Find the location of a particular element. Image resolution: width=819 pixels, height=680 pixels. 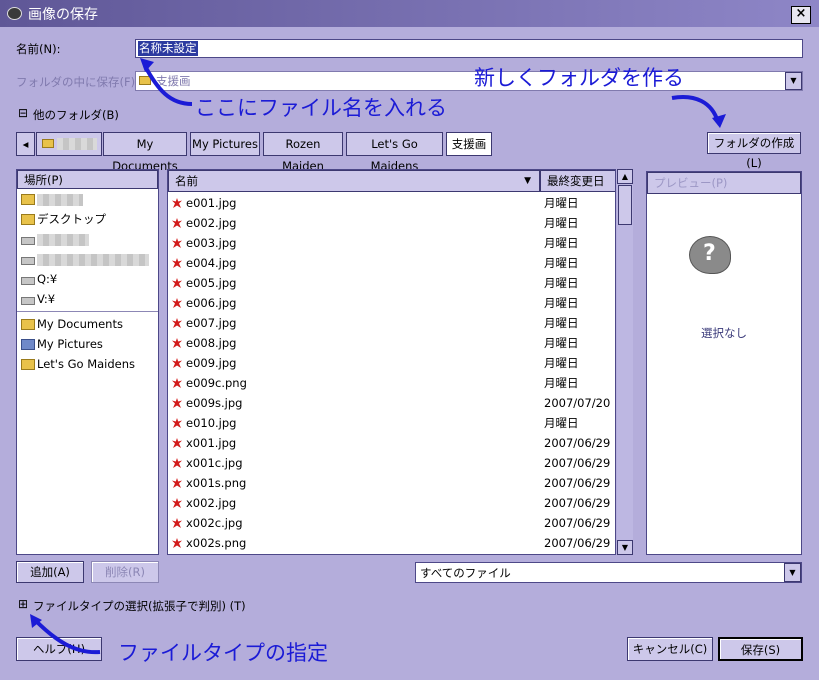

annotation-file-type: ファイルタイプの指定 is located at coordinates (223, 653).